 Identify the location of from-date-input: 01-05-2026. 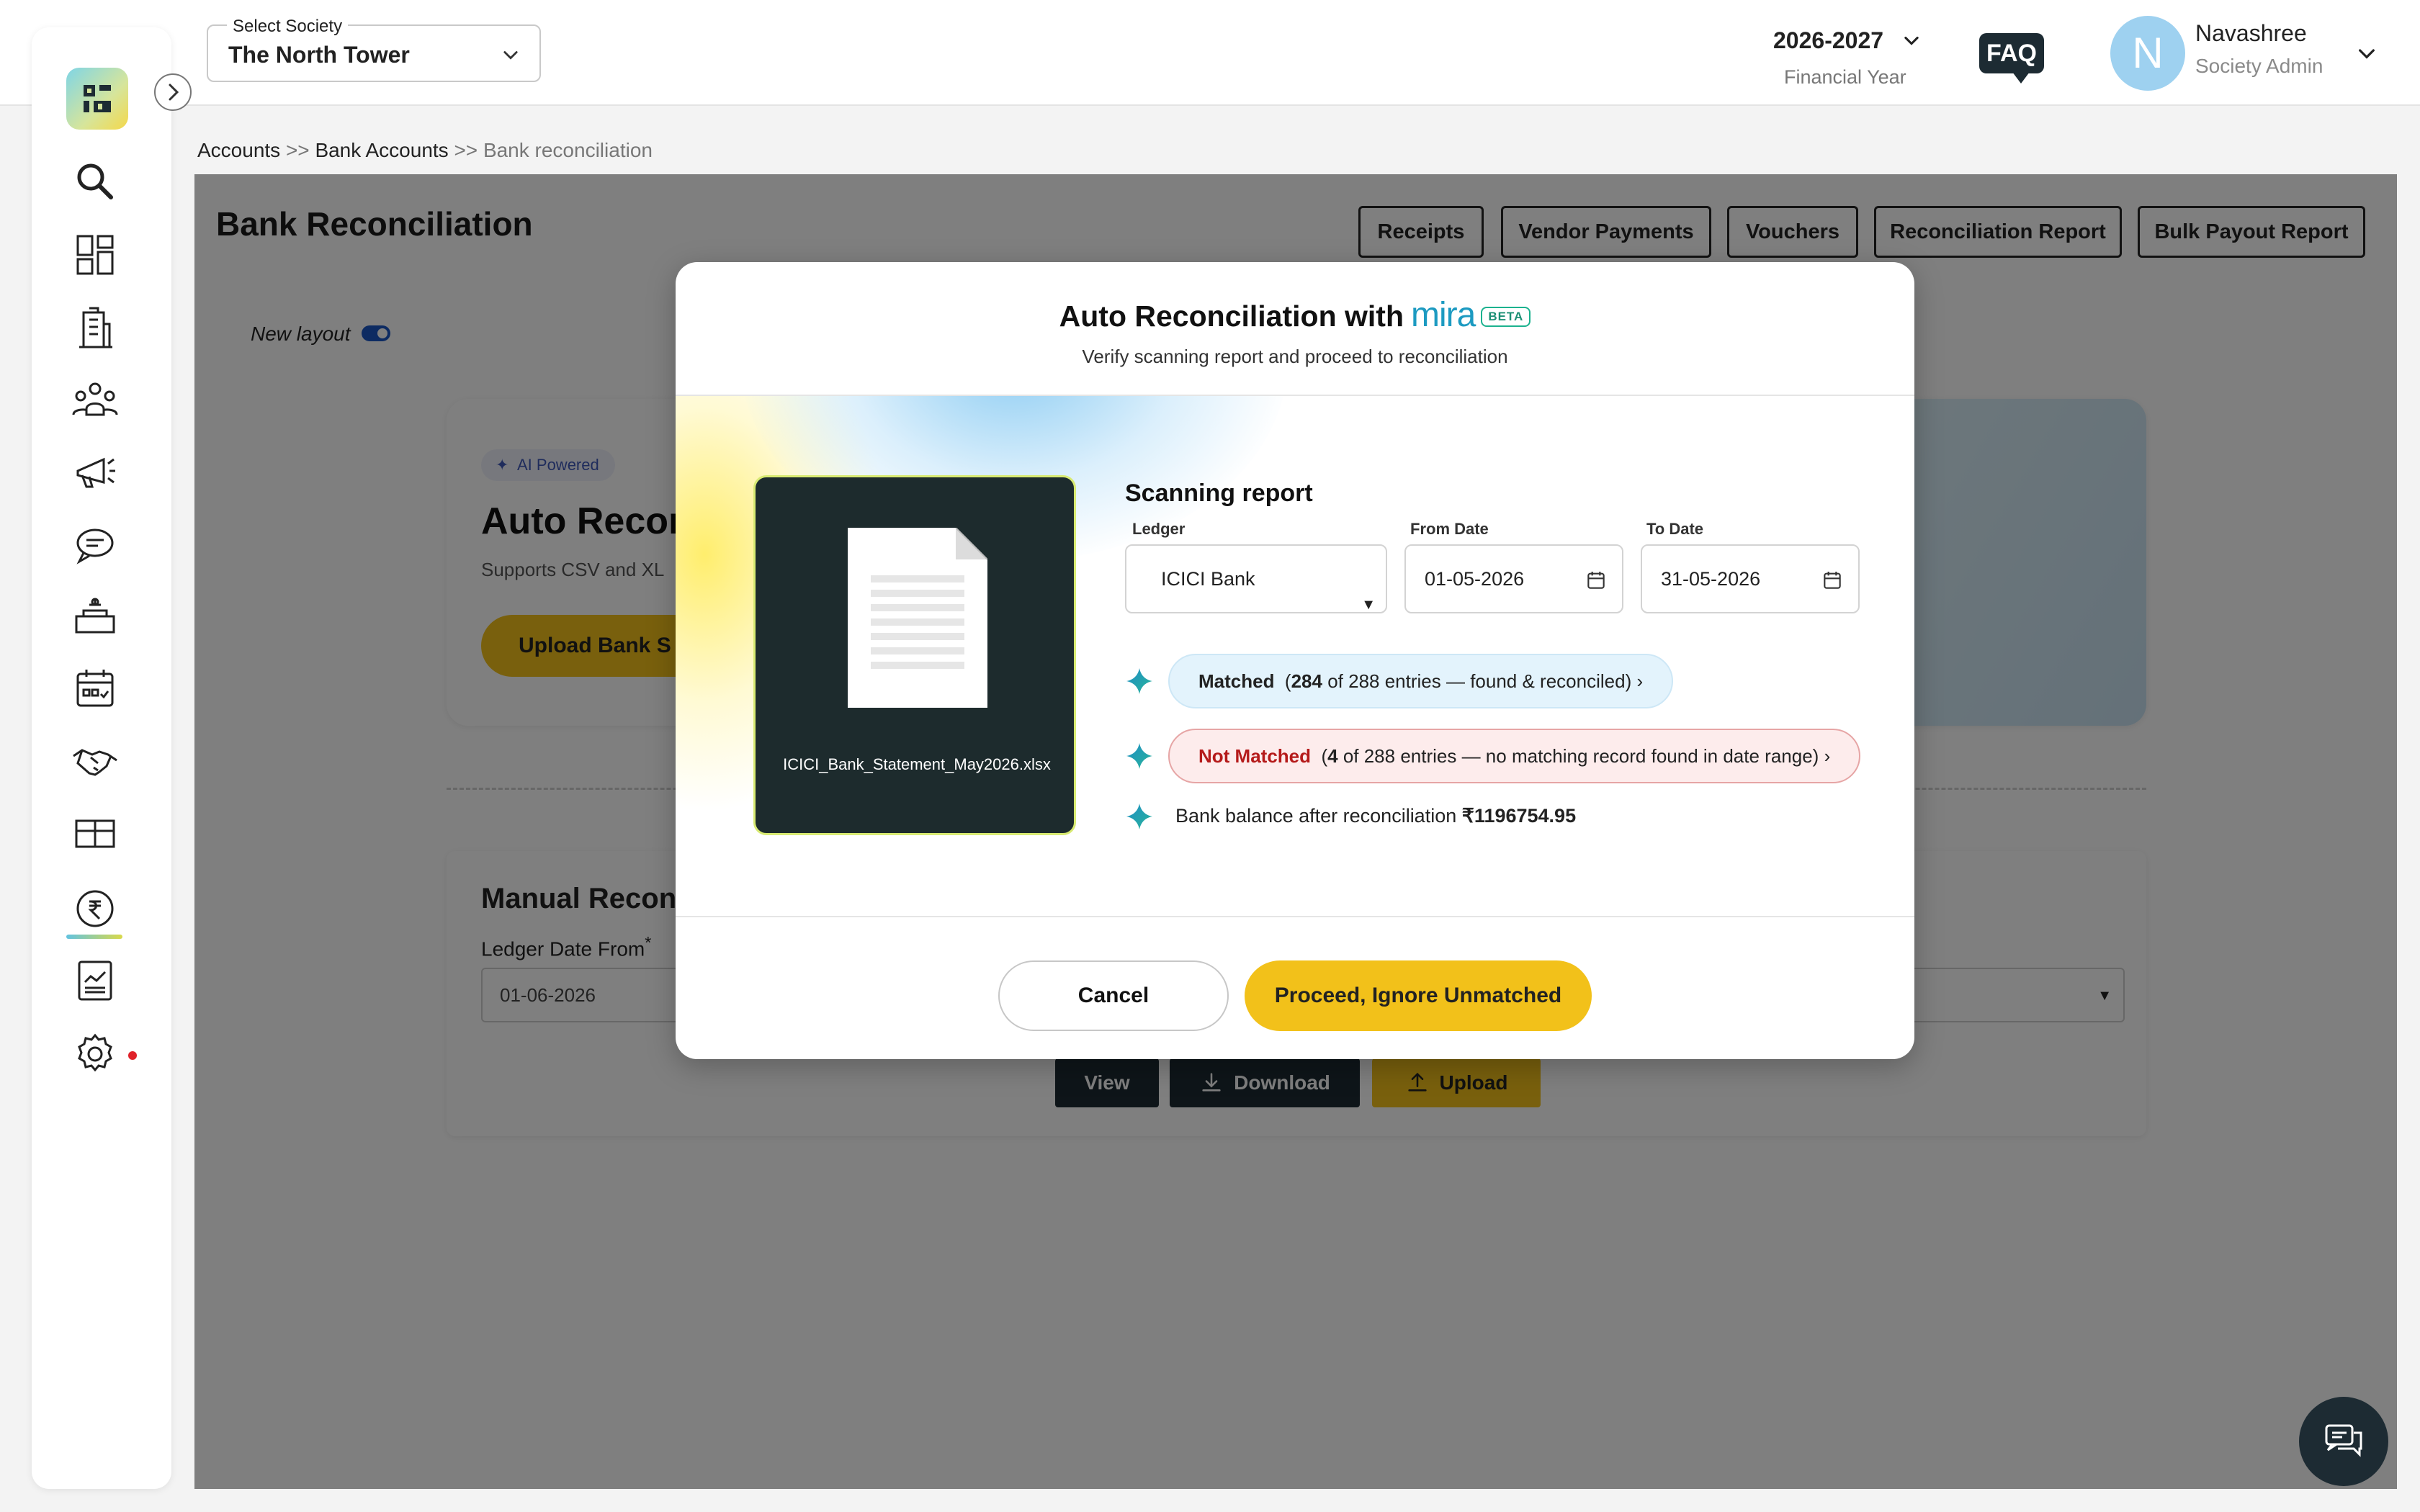
(1513, 578).